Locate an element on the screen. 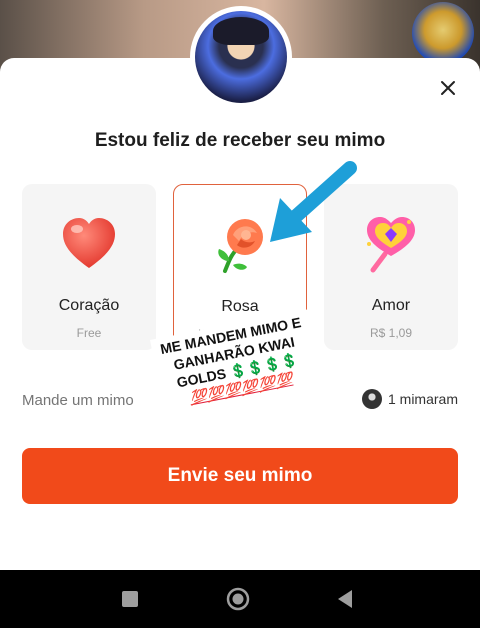 This screenshot has width=480, height=628. circle-icon is located at coordinates (238, 599).